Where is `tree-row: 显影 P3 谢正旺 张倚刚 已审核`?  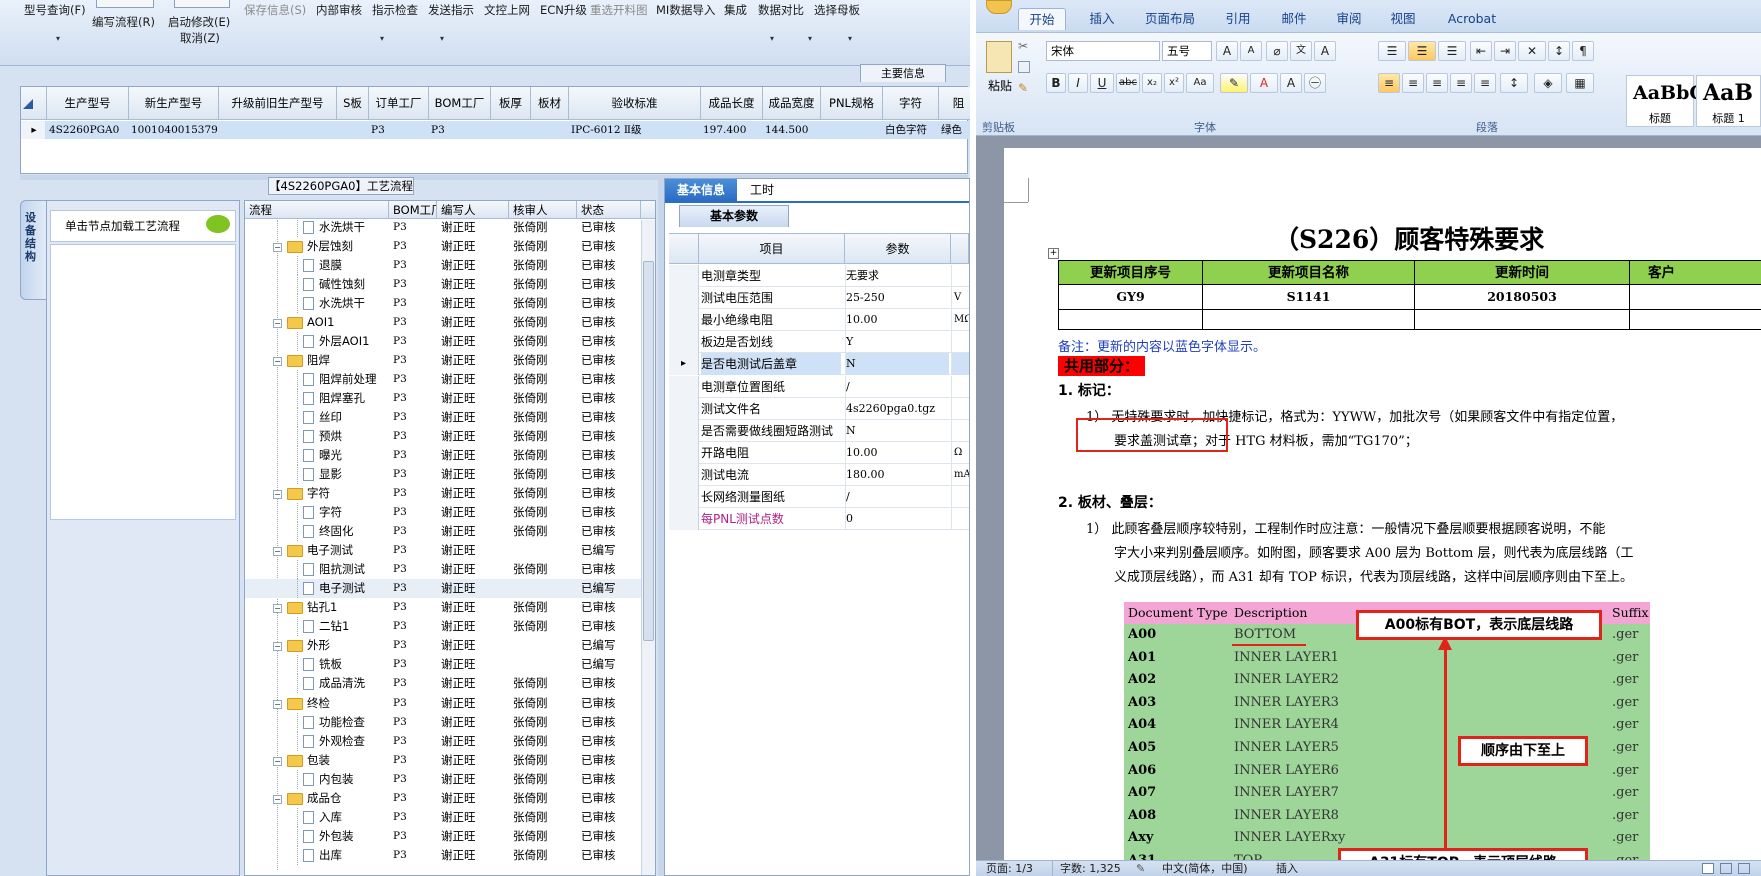
tree-row: 显影 P3 谢正旺 张倚刚 已审核 is located at coordinates (445, 475).